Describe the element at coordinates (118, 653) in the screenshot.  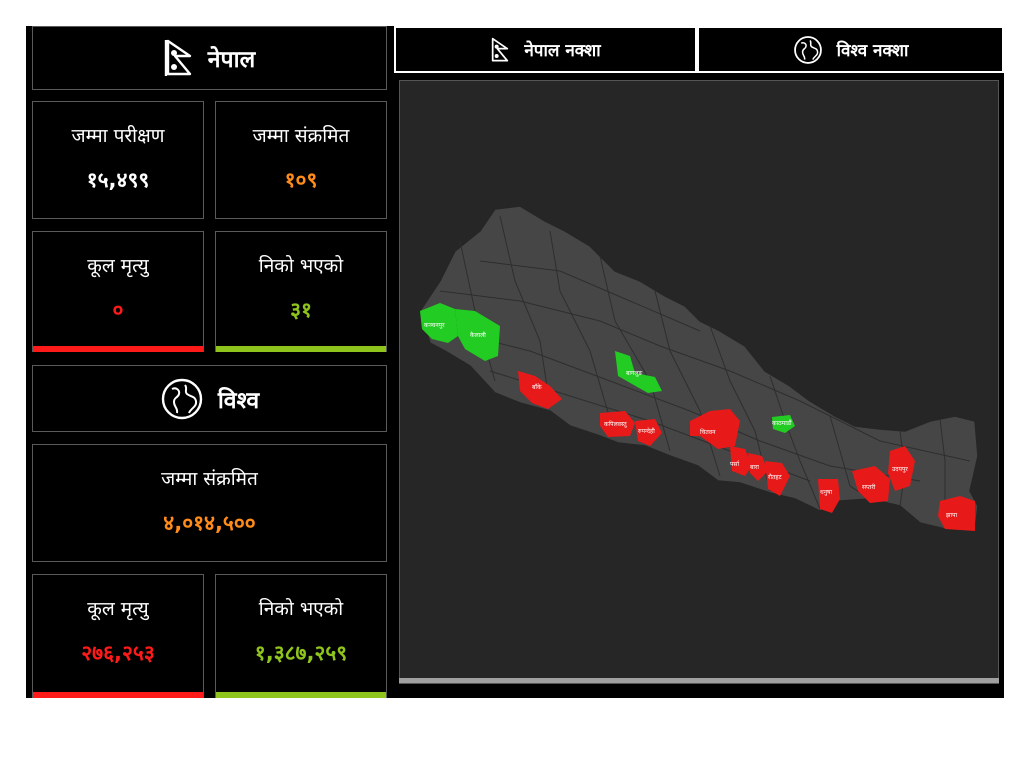
I see `world-deaths-value: २७६,२५३` at that location.